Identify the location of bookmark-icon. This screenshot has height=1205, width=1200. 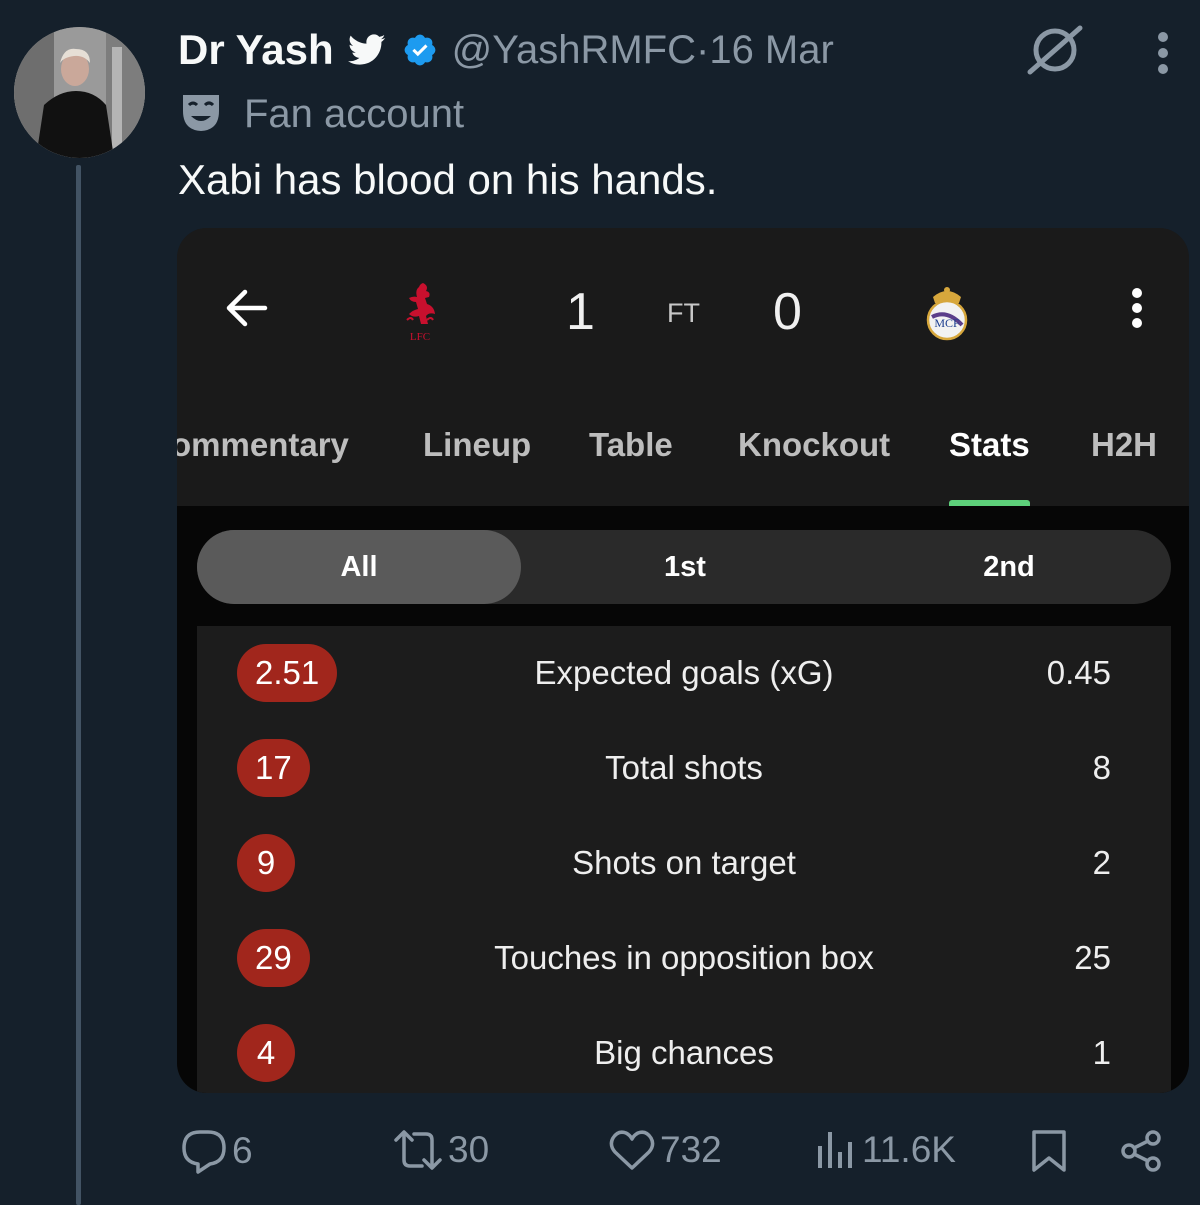
(1049, 1151).